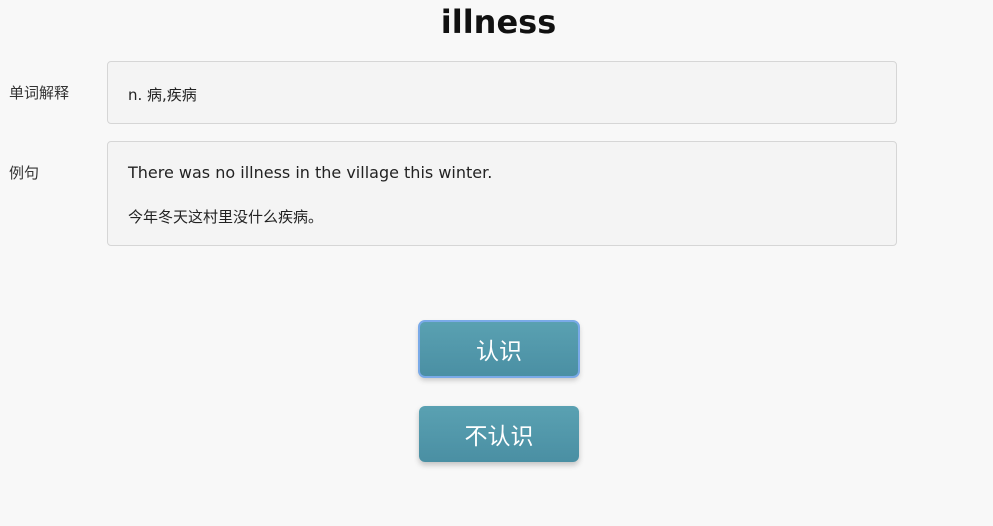 The width and height of the screenshot is (993, 526). Describe the element at coordinates (498, 22) in the screenshot. I see `word-title: illness` at that location.